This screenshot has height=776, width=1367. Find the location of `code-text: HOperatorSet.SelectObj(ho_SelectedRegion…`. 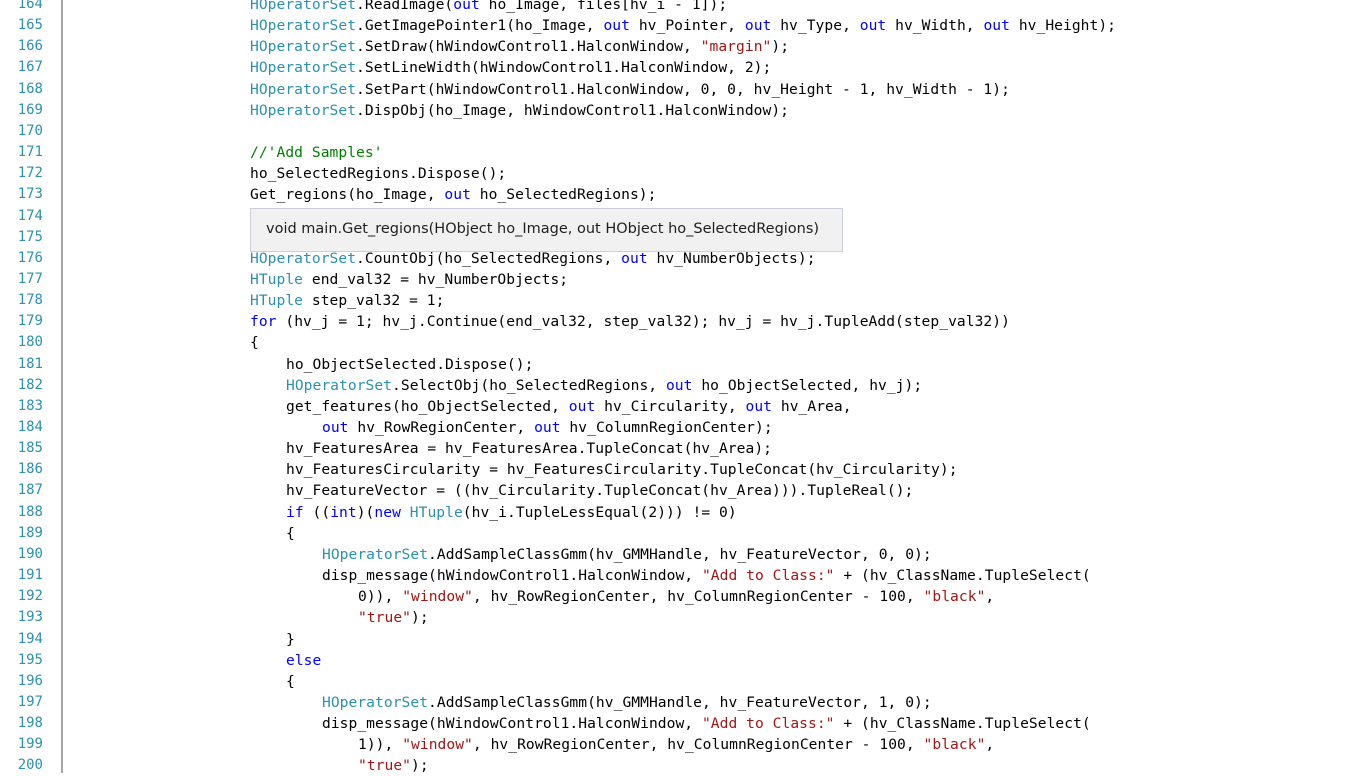

code-text: HOperatorSet.SelectObj(ho_SelectedRegion… is located at coordinates (604, 385).